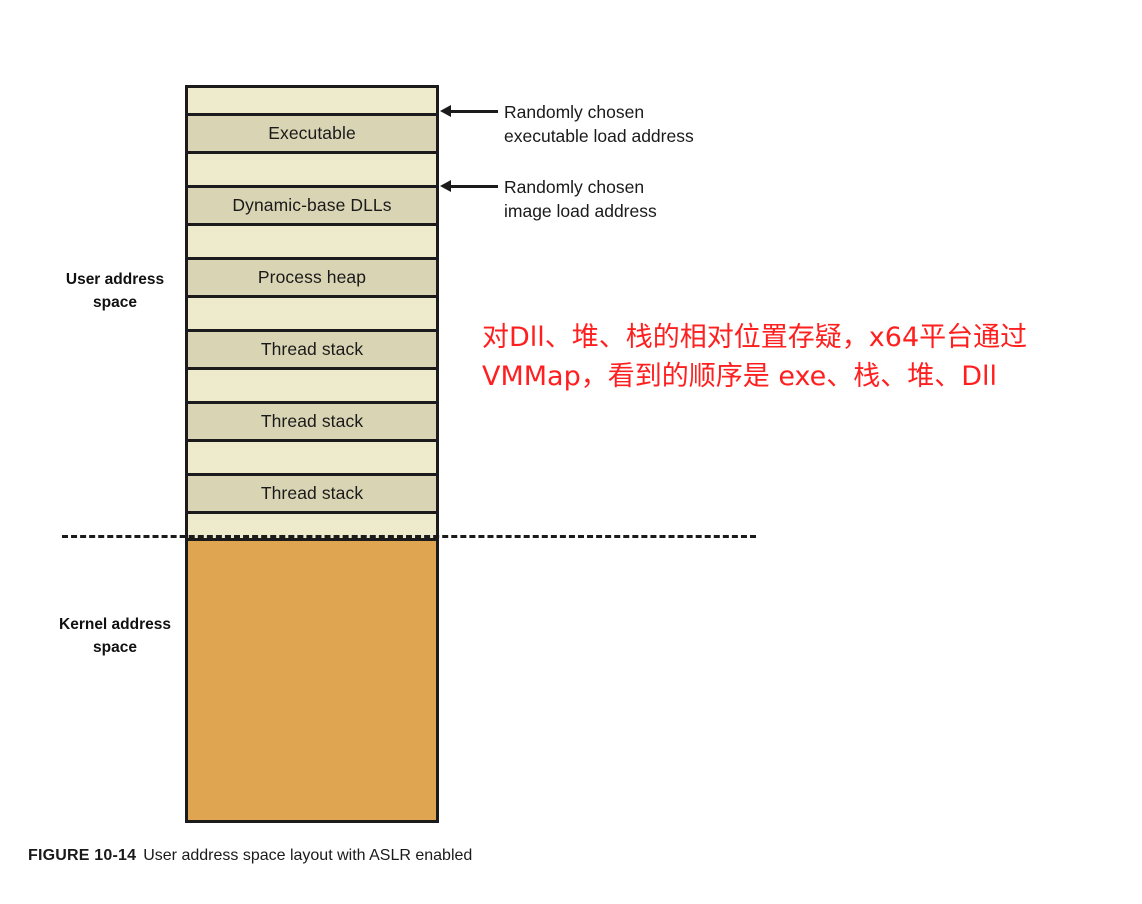 This screenshot has height=904, width=1142. I want to click on memory-band-label: Process heap, so click(312, 277).